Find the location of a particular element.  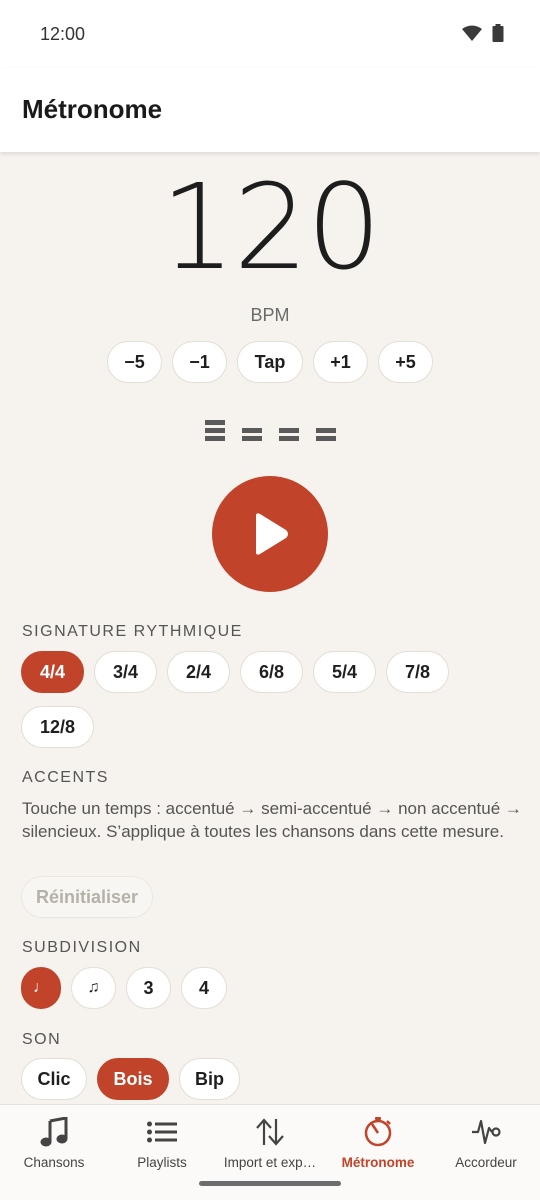

sound-title: SON is located at coordinates (42, 1039).